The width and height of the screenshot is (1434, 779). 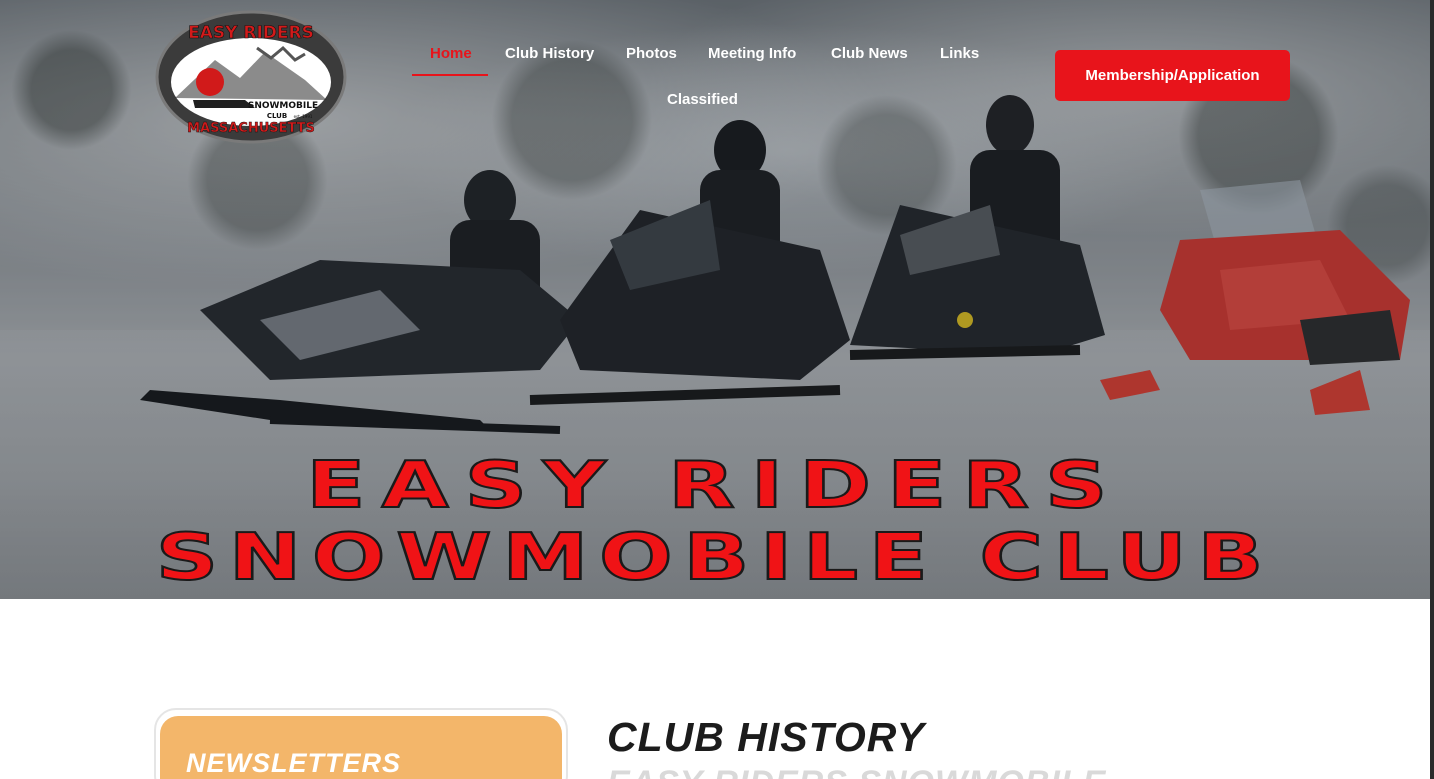 I want to click on page-scrollbar, so click(x=1432, y=389).